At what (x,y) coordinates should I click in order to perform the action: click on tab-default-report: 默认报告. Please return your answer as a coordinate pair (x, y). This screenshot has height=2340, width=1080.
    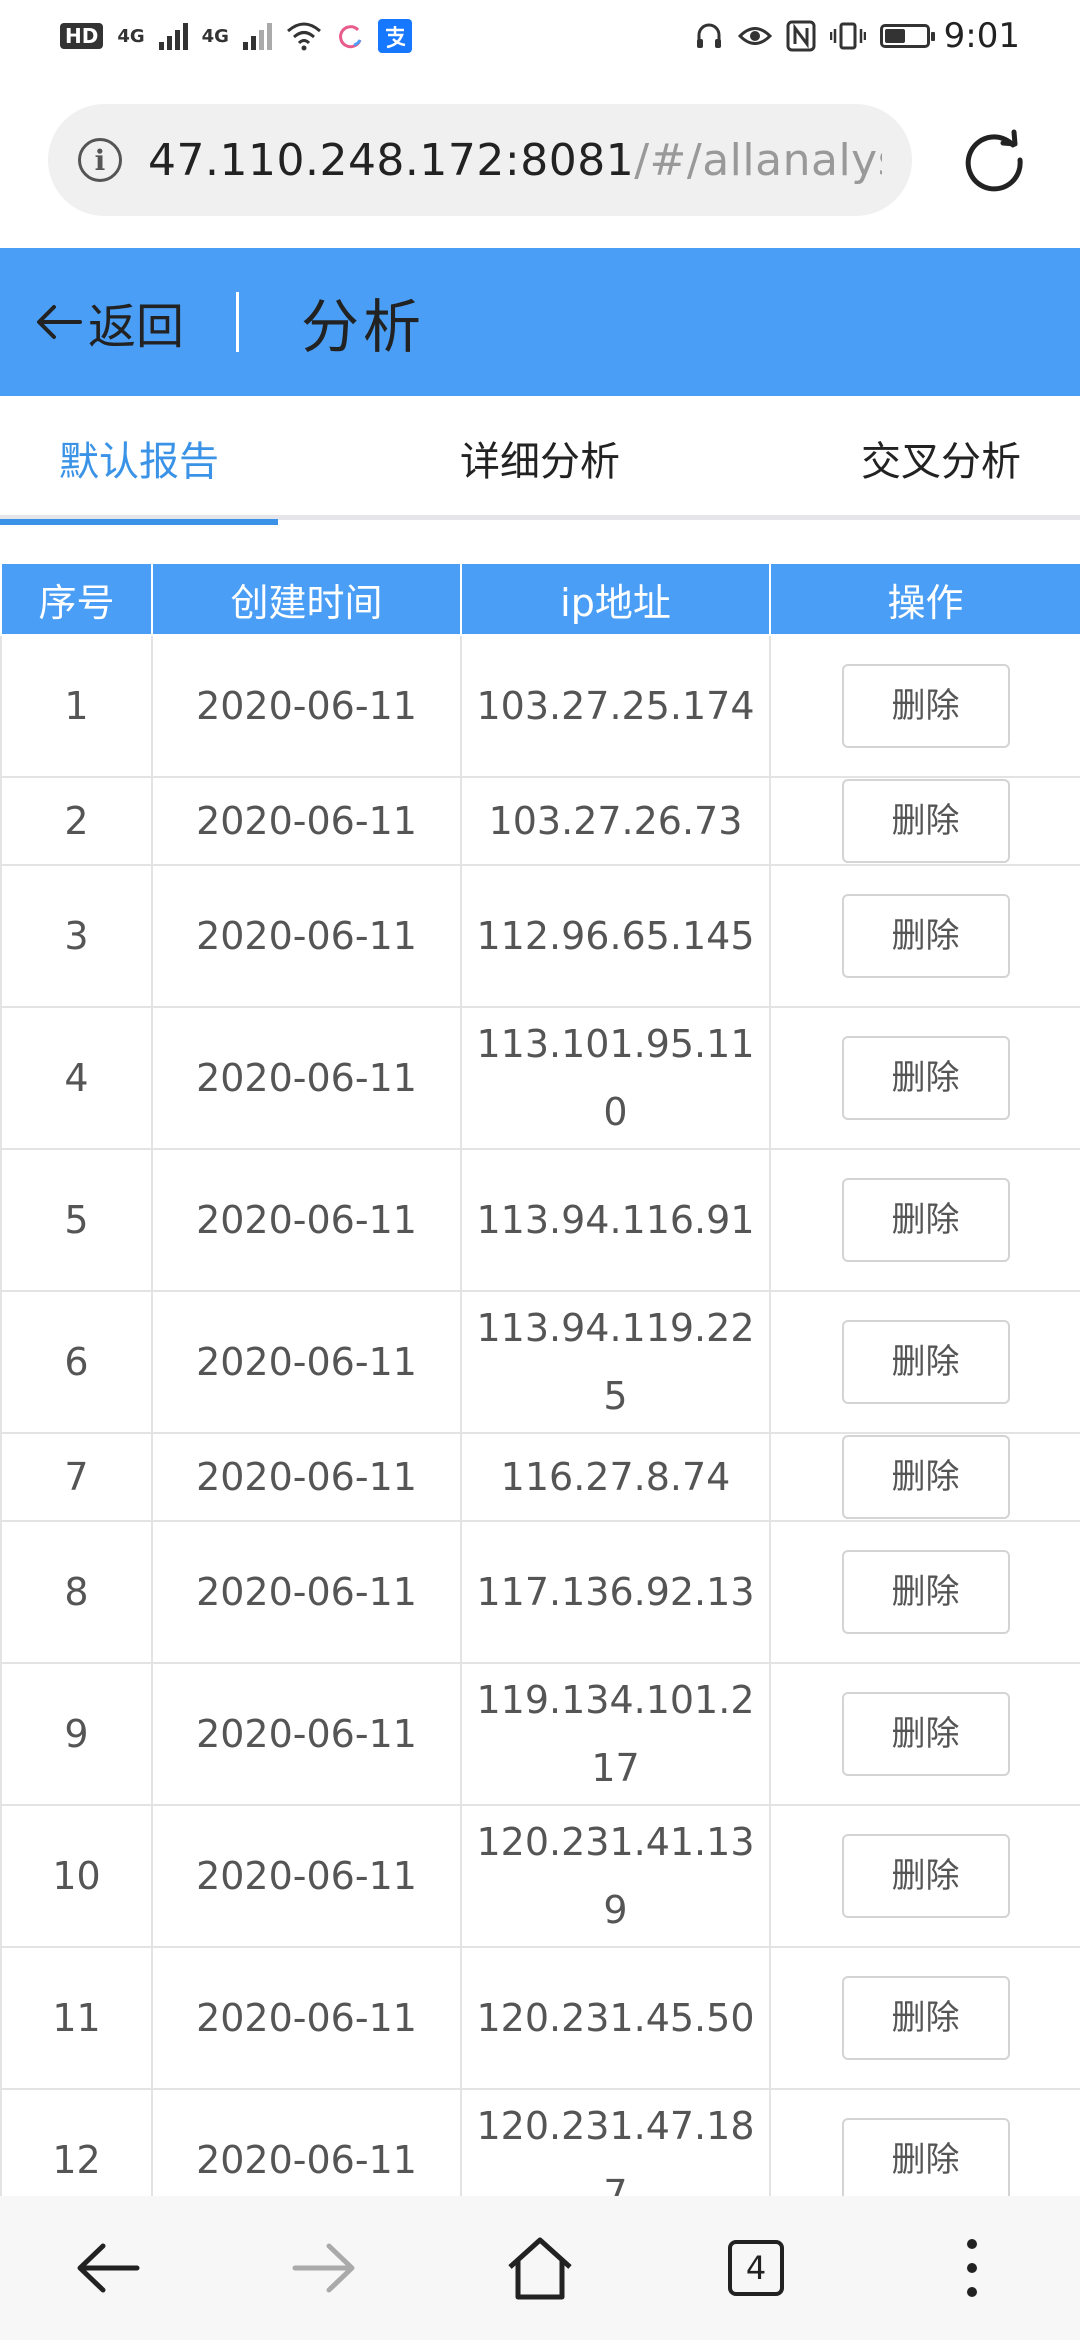
    Looking at the image, I should click on (139, 460).